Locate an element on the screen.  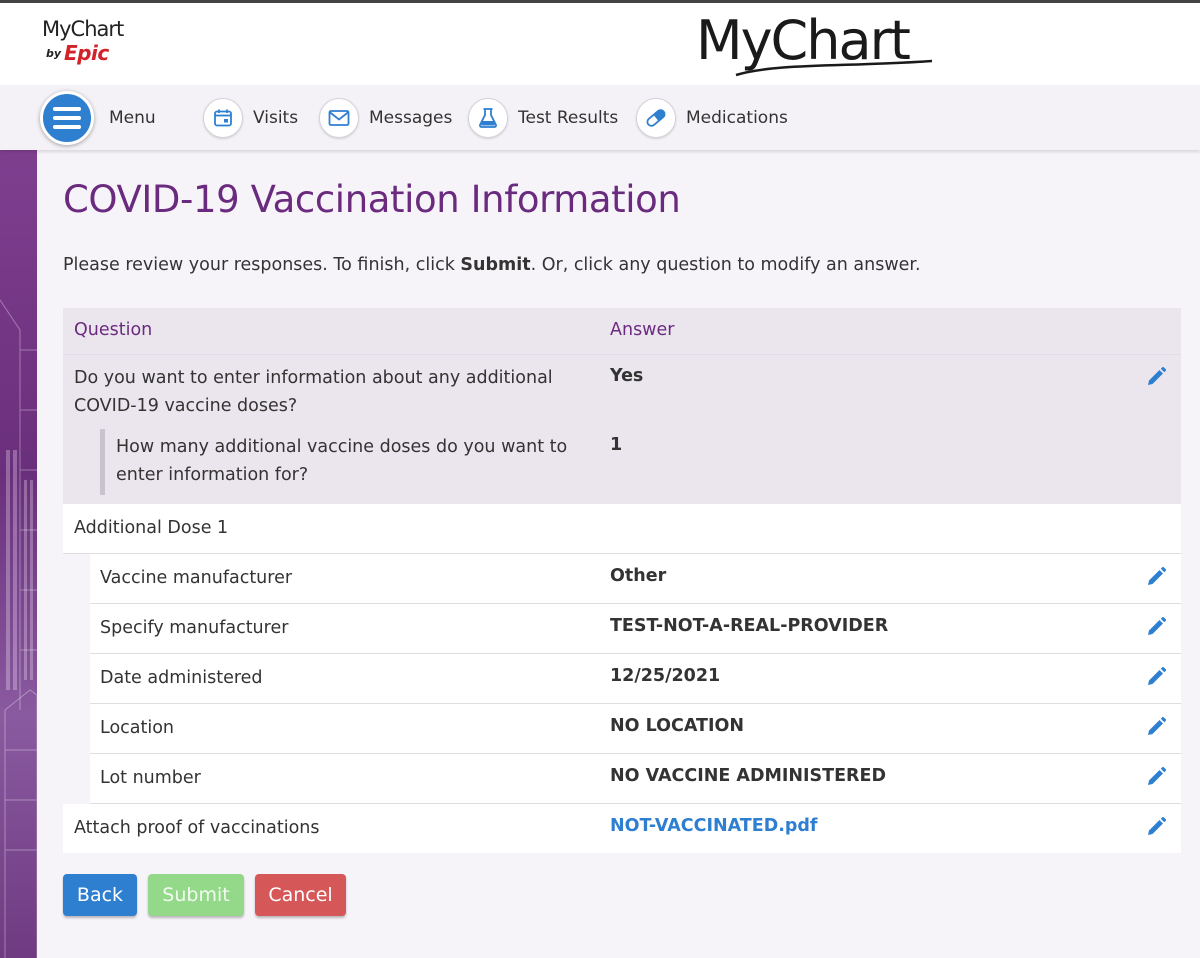
hamburger-menu-icon is located at coordinates (67, 117).